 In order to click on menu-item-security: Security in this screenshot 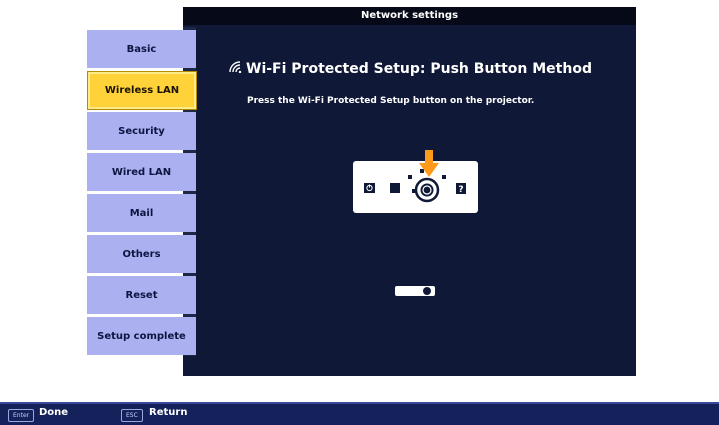, I will do `click(141, 131)`.